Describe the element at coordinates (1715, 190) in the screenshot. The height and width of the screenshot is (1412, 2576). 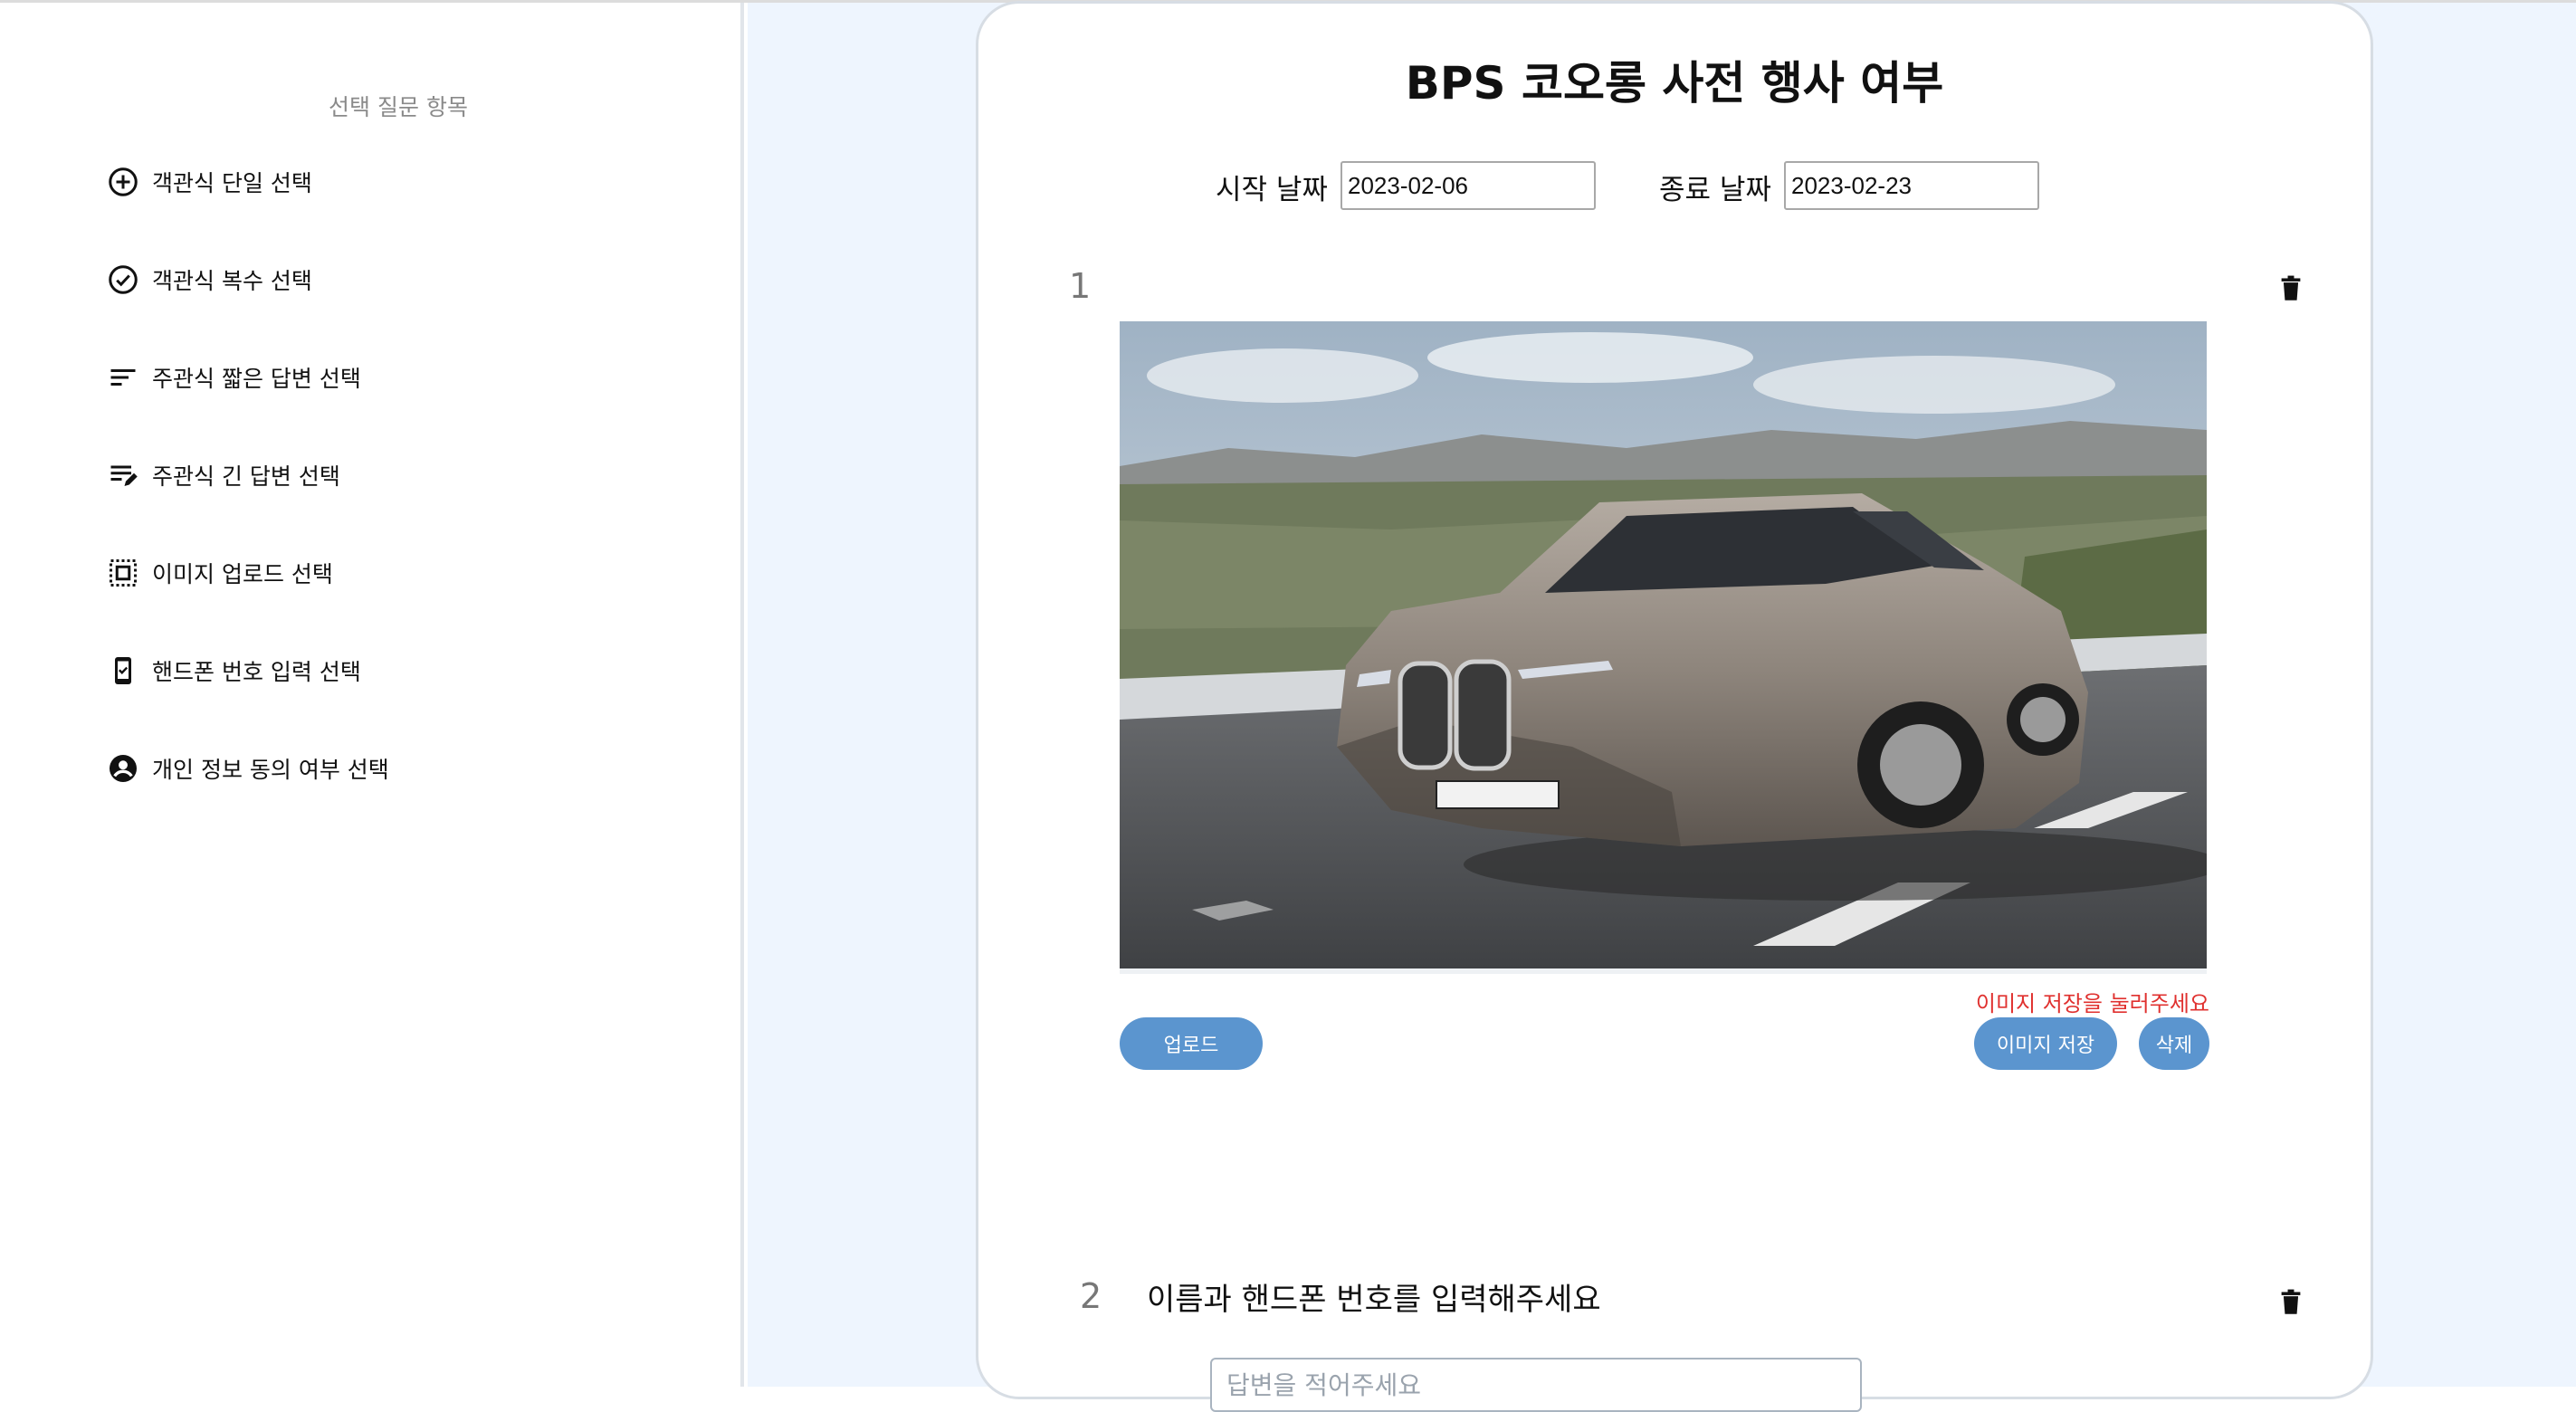
I see `end-date-label: 종료 날짜` at that location.